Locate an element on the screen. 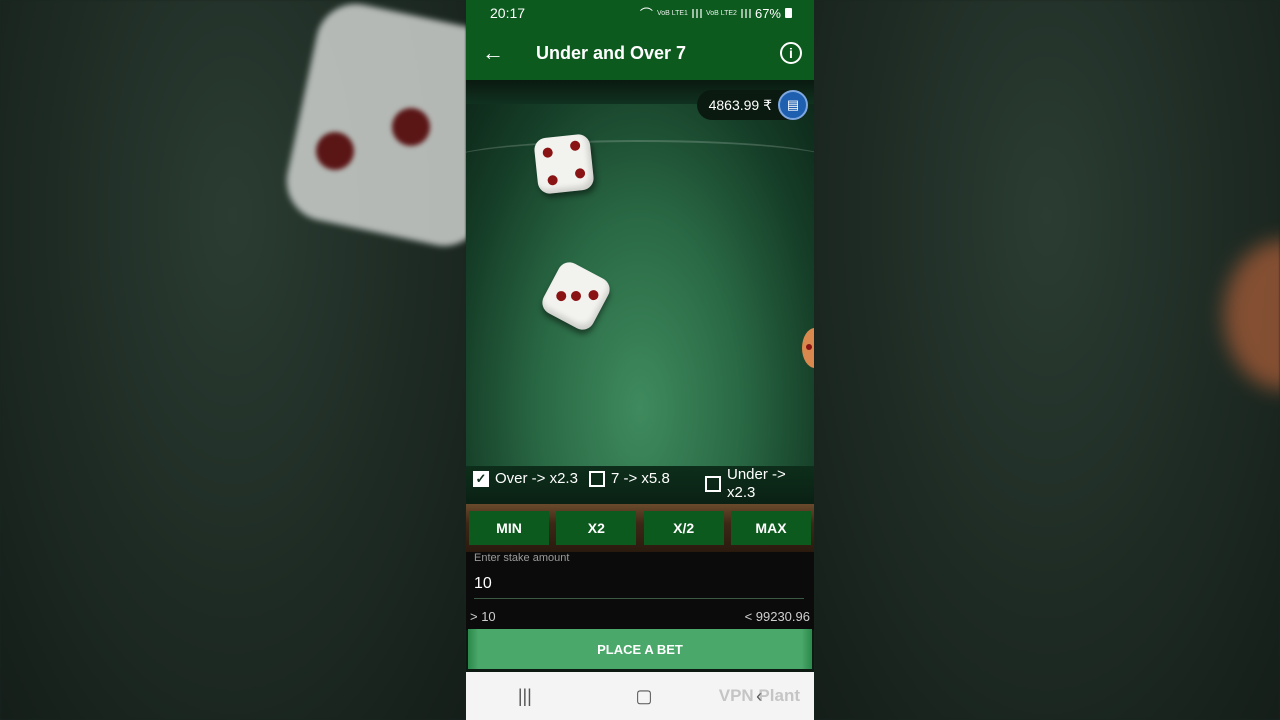  bet-option-seven: 7 -> x5.8 is located at coordinates (629, 478).